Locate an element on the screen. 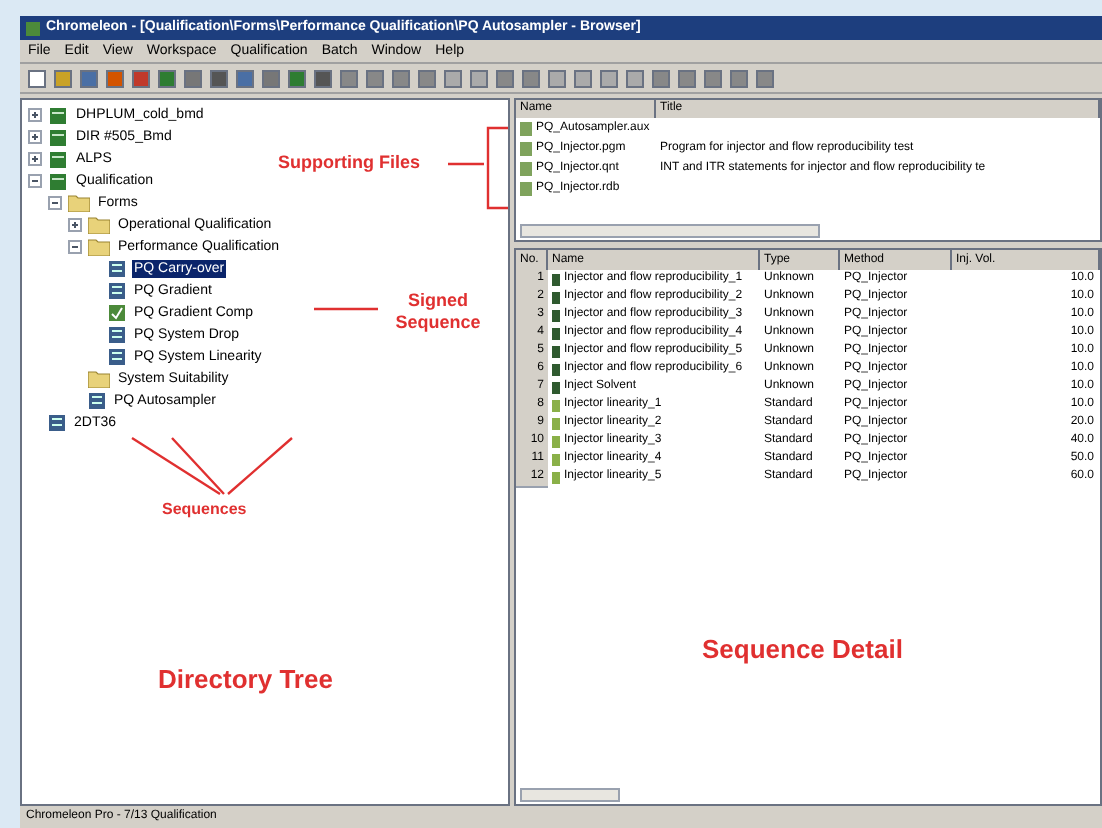  annotation-label: Signed Sequence is located at coordinates (438, 312).